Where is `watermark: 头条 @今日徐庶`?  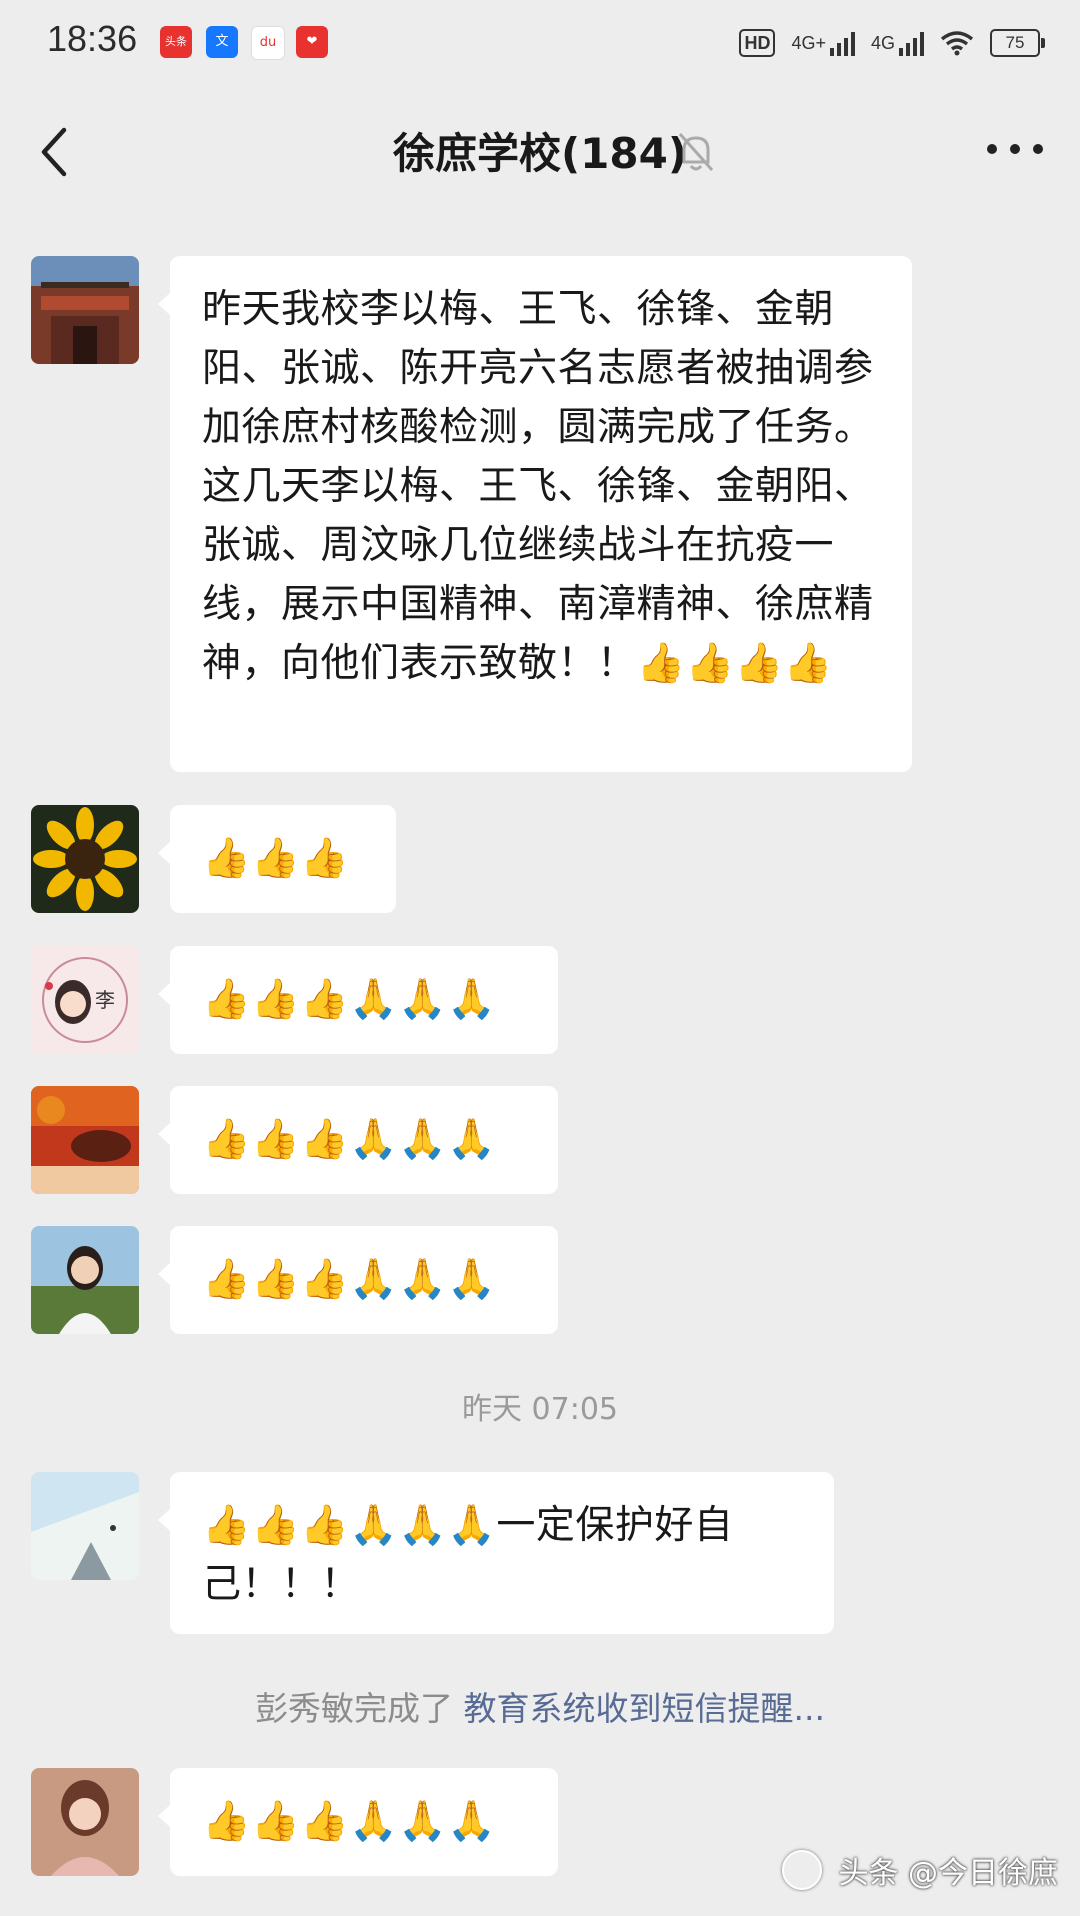
watermark: 头条 @今日徐庶 is located at coordinates (948, 1873).